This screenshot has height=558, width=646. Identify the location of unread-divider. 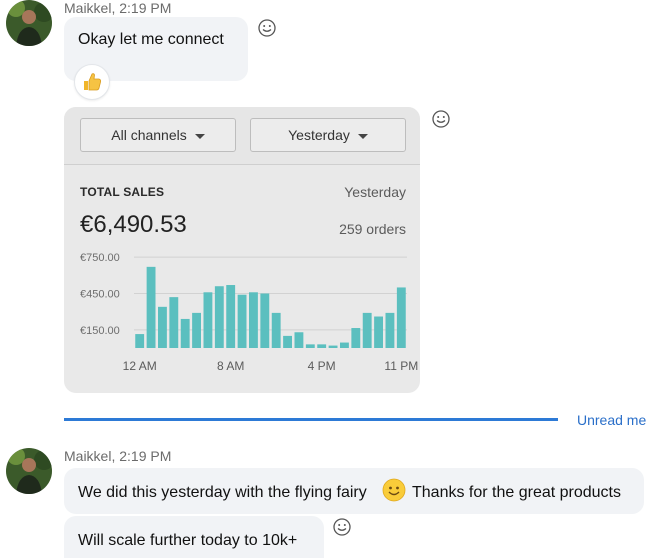
(311, 419).